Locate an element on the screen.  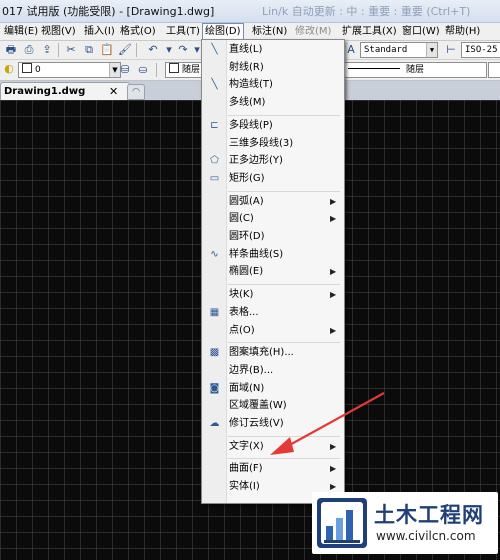
spline-icon: ∿ is located at coordinates (214, 254).